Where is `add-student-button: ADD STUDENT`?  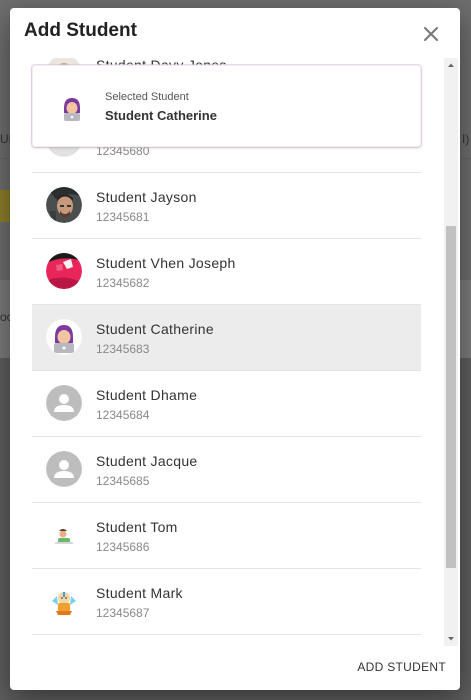 add-student-button: ADD STUDENT is located at coordinates (401, 667).